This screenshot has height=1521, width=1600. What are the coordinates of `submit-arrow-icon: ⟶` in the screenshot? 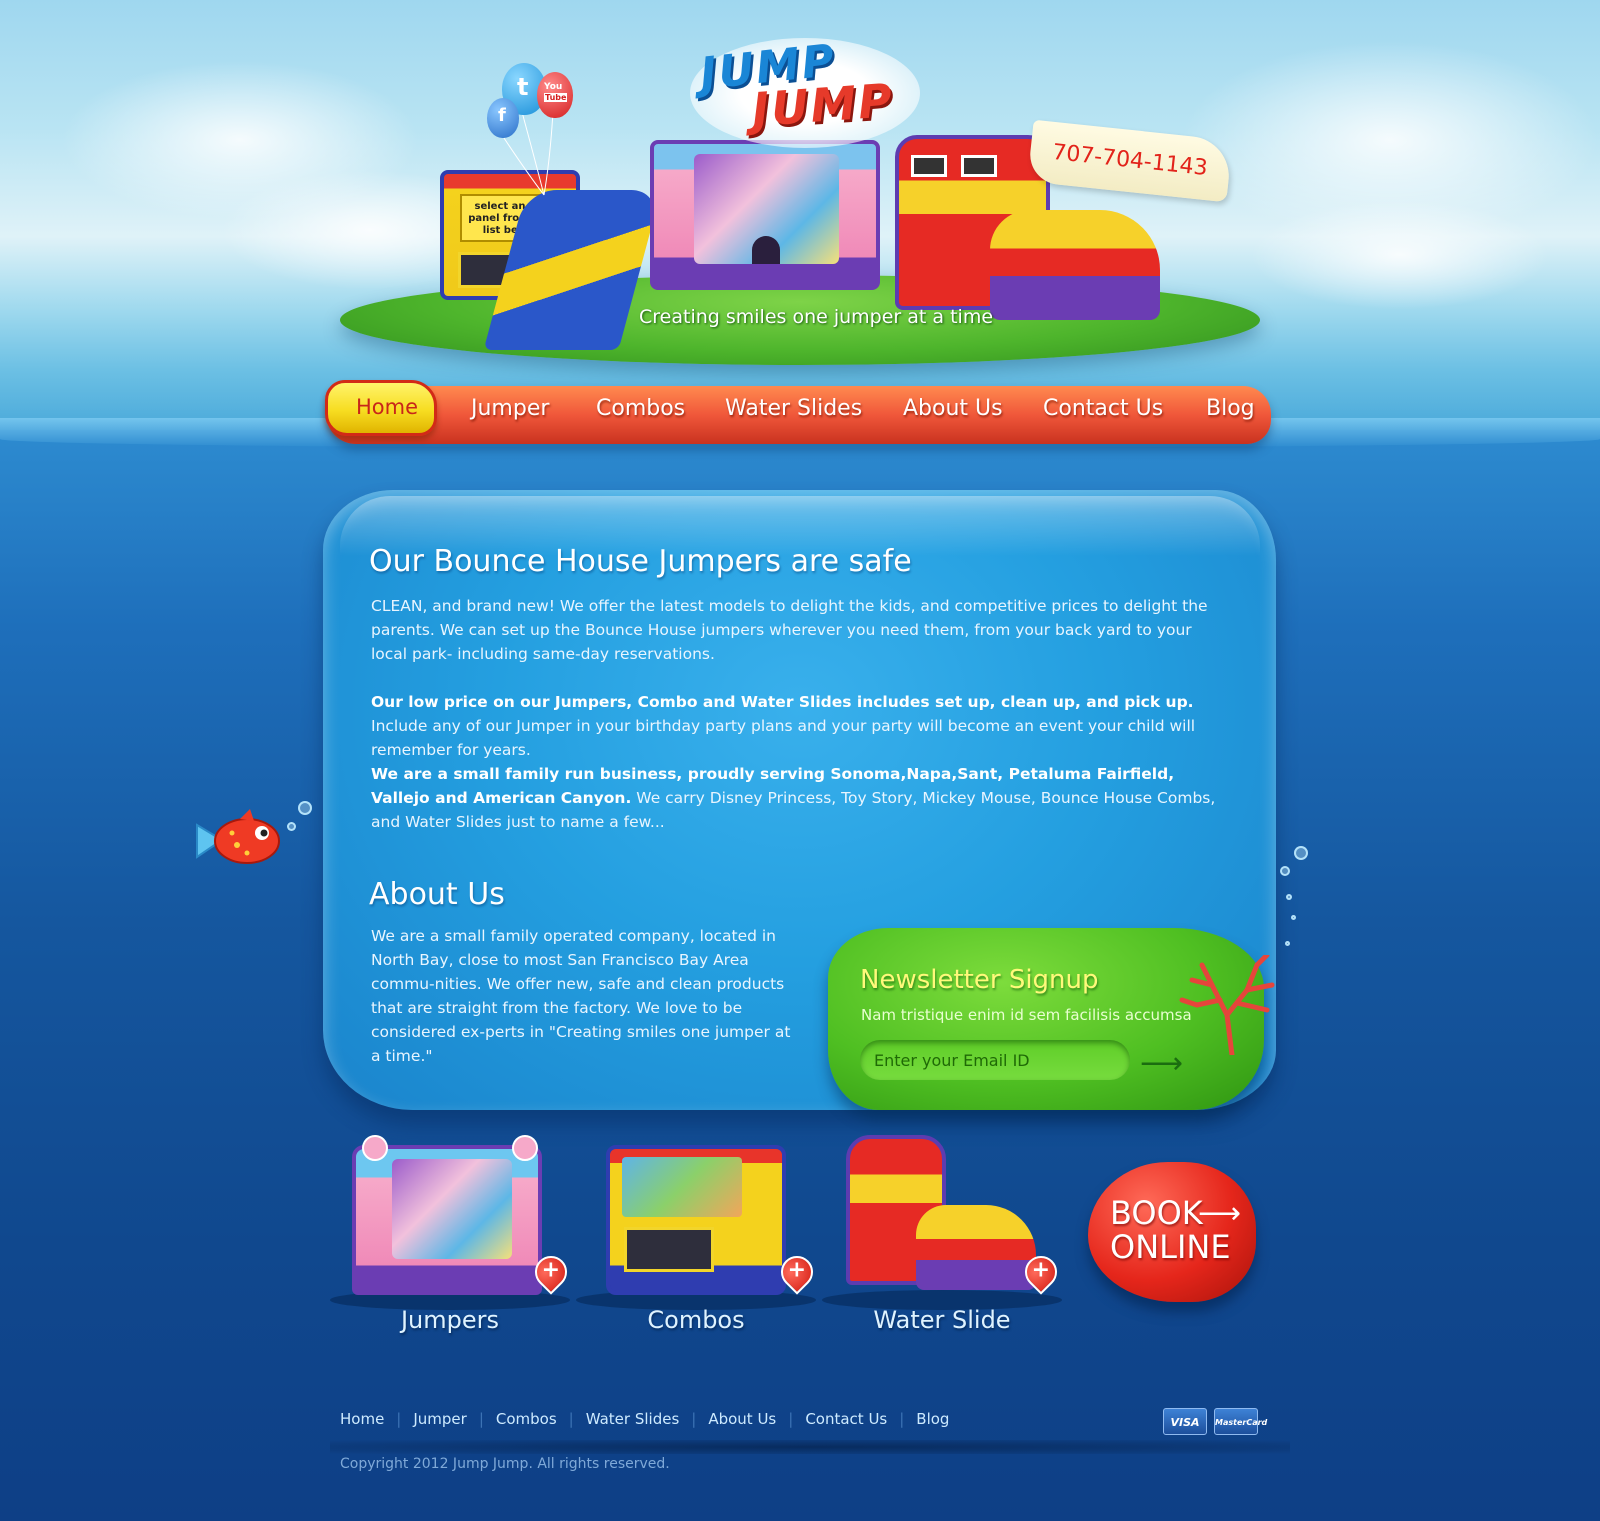 It's located at (1161, 1063).